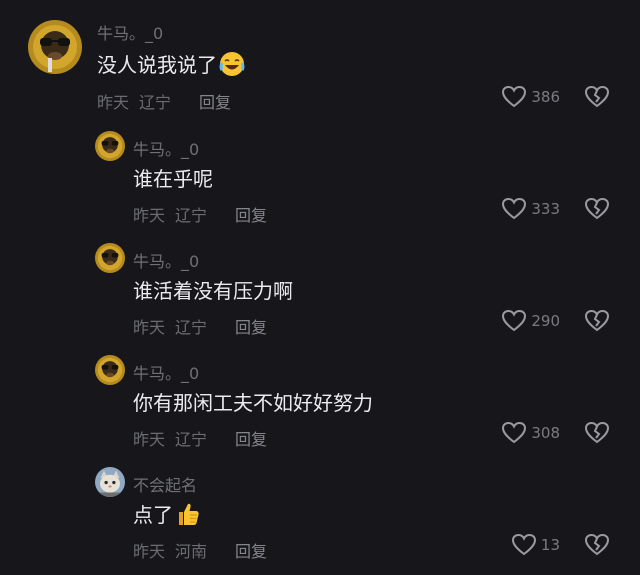 The height and width of the screenshot is (575, 640). I want to click on comment-text-content: 没人说我说了, so click(157, 65).